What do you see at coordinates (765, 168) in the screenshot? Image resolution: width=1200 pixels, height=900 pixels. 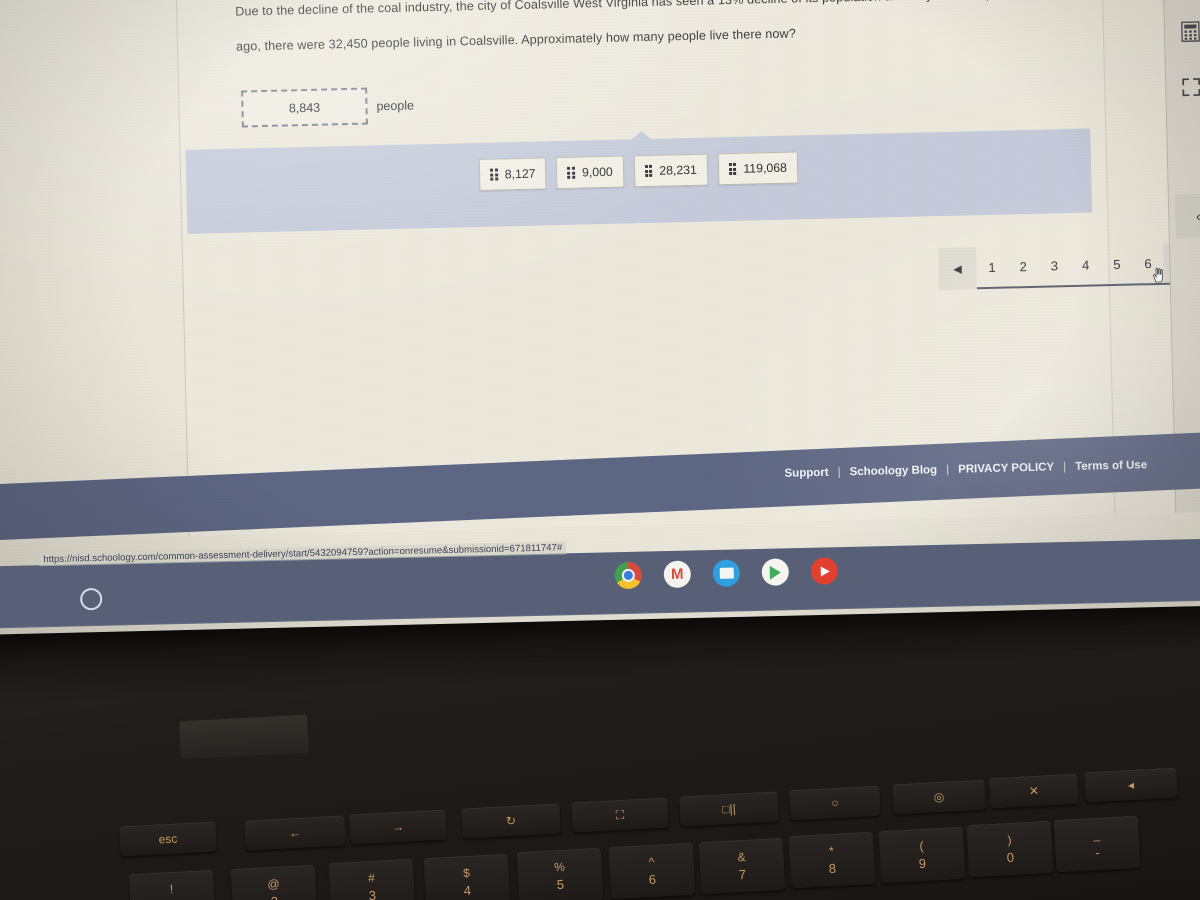 I see `answer-choice-label: 119,068` at bounding box center [765, 168].